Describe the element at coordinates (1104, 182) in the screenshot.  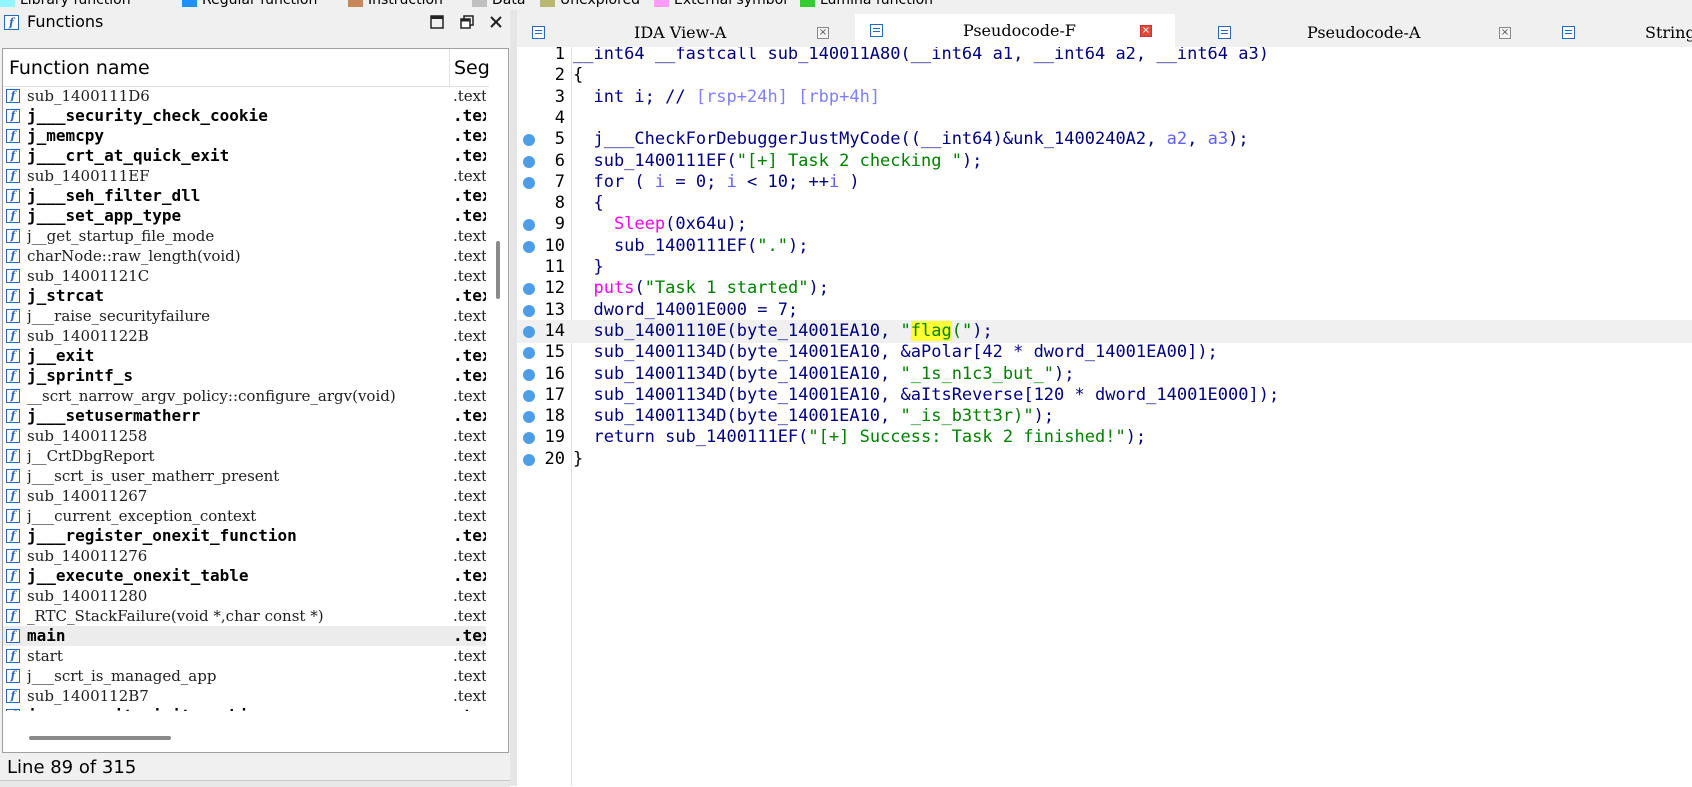
I see `code-line: 7 for ( i = 0; i < 10; ++i )` at that location.